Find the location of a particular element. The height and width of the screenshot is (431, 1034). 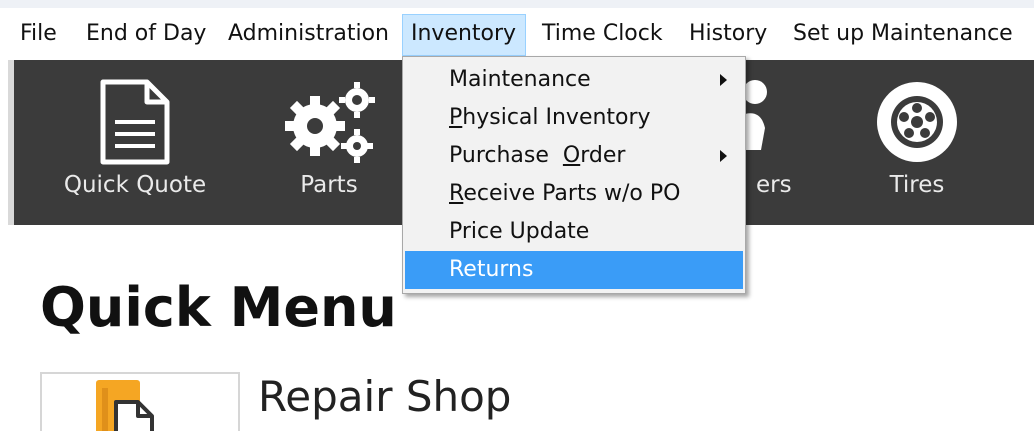

menu-item-text: rder is located at coordinates (603, 155).